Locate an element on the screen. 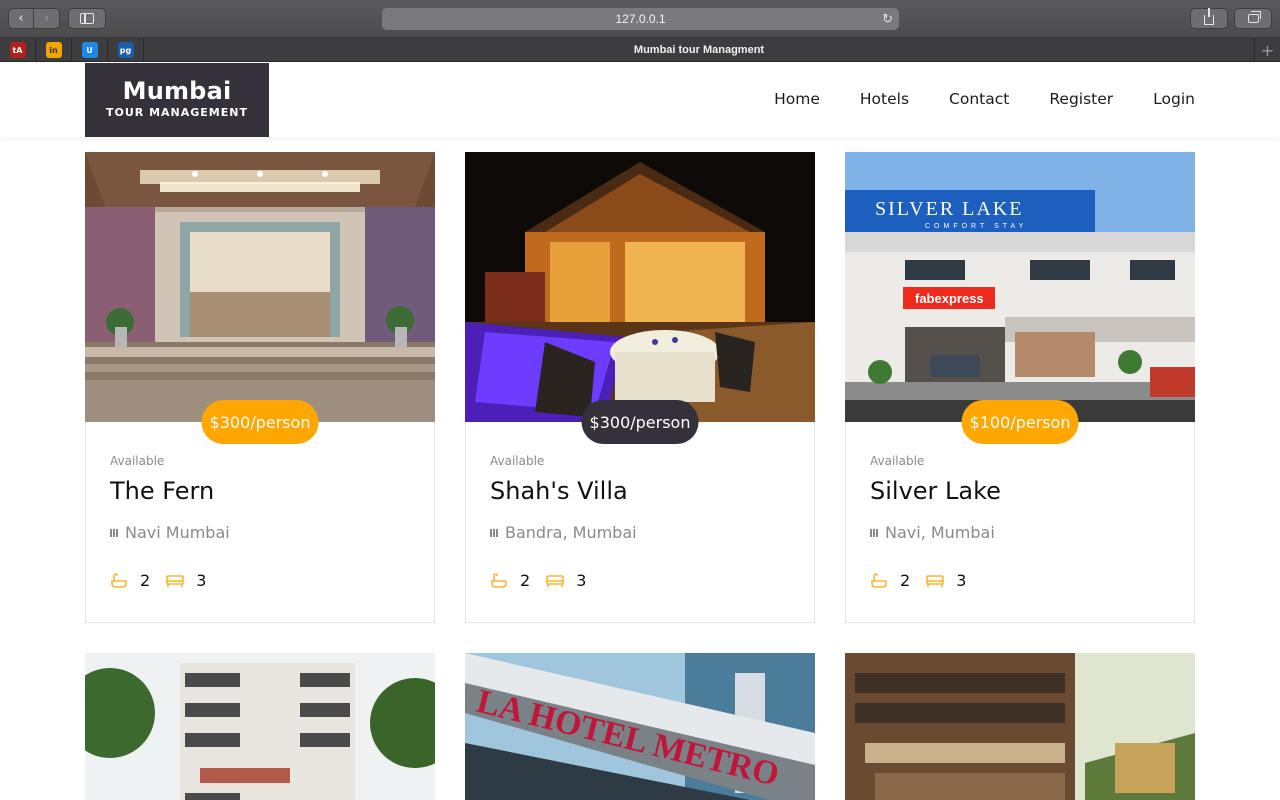 This screenshot has height=800, width=1280. plus-icon: + is located at coordinates (1267, 50).